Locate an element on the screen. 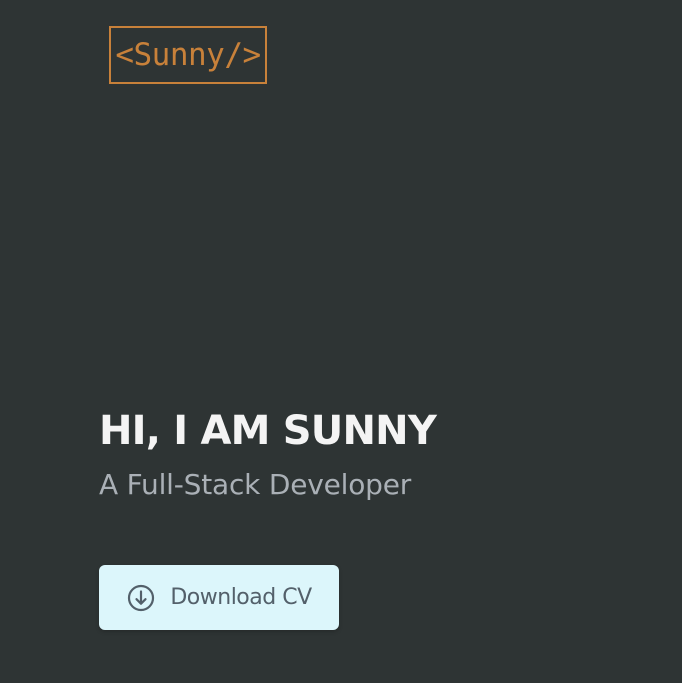 The height and width of the screenshot is (683, 682). download-cv-button: Download CV is located at coordinates (219, 597).